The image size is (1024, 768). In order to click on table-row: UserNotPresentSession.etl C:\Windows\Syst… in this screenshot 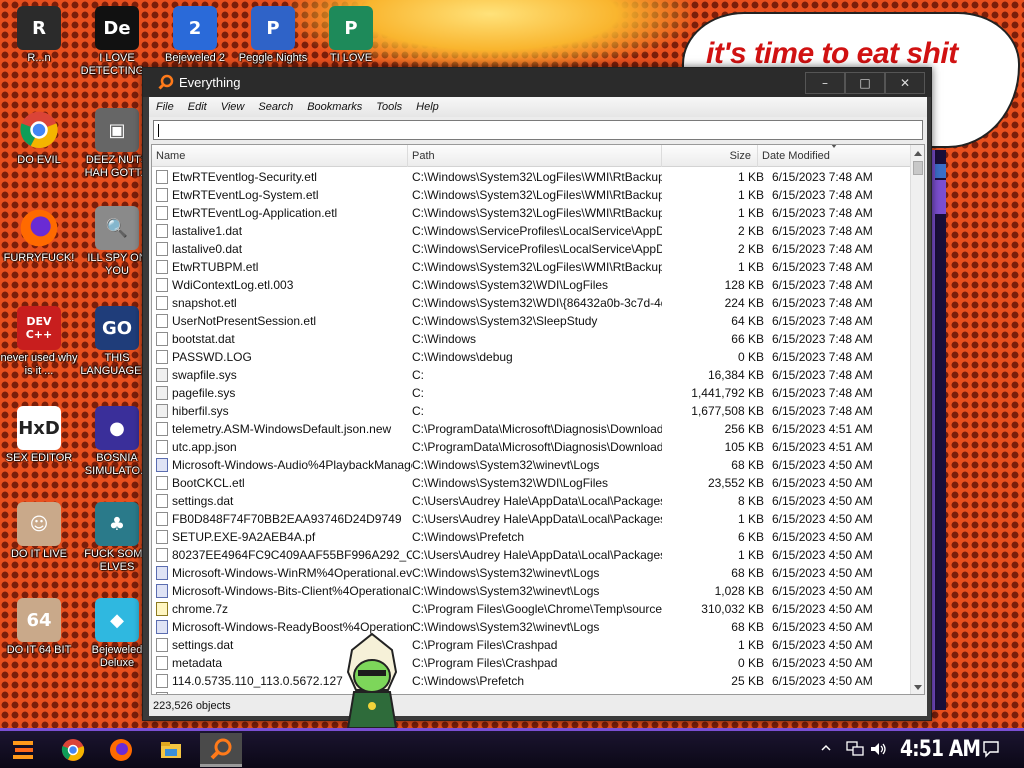, I will do `click(531, 321)`.